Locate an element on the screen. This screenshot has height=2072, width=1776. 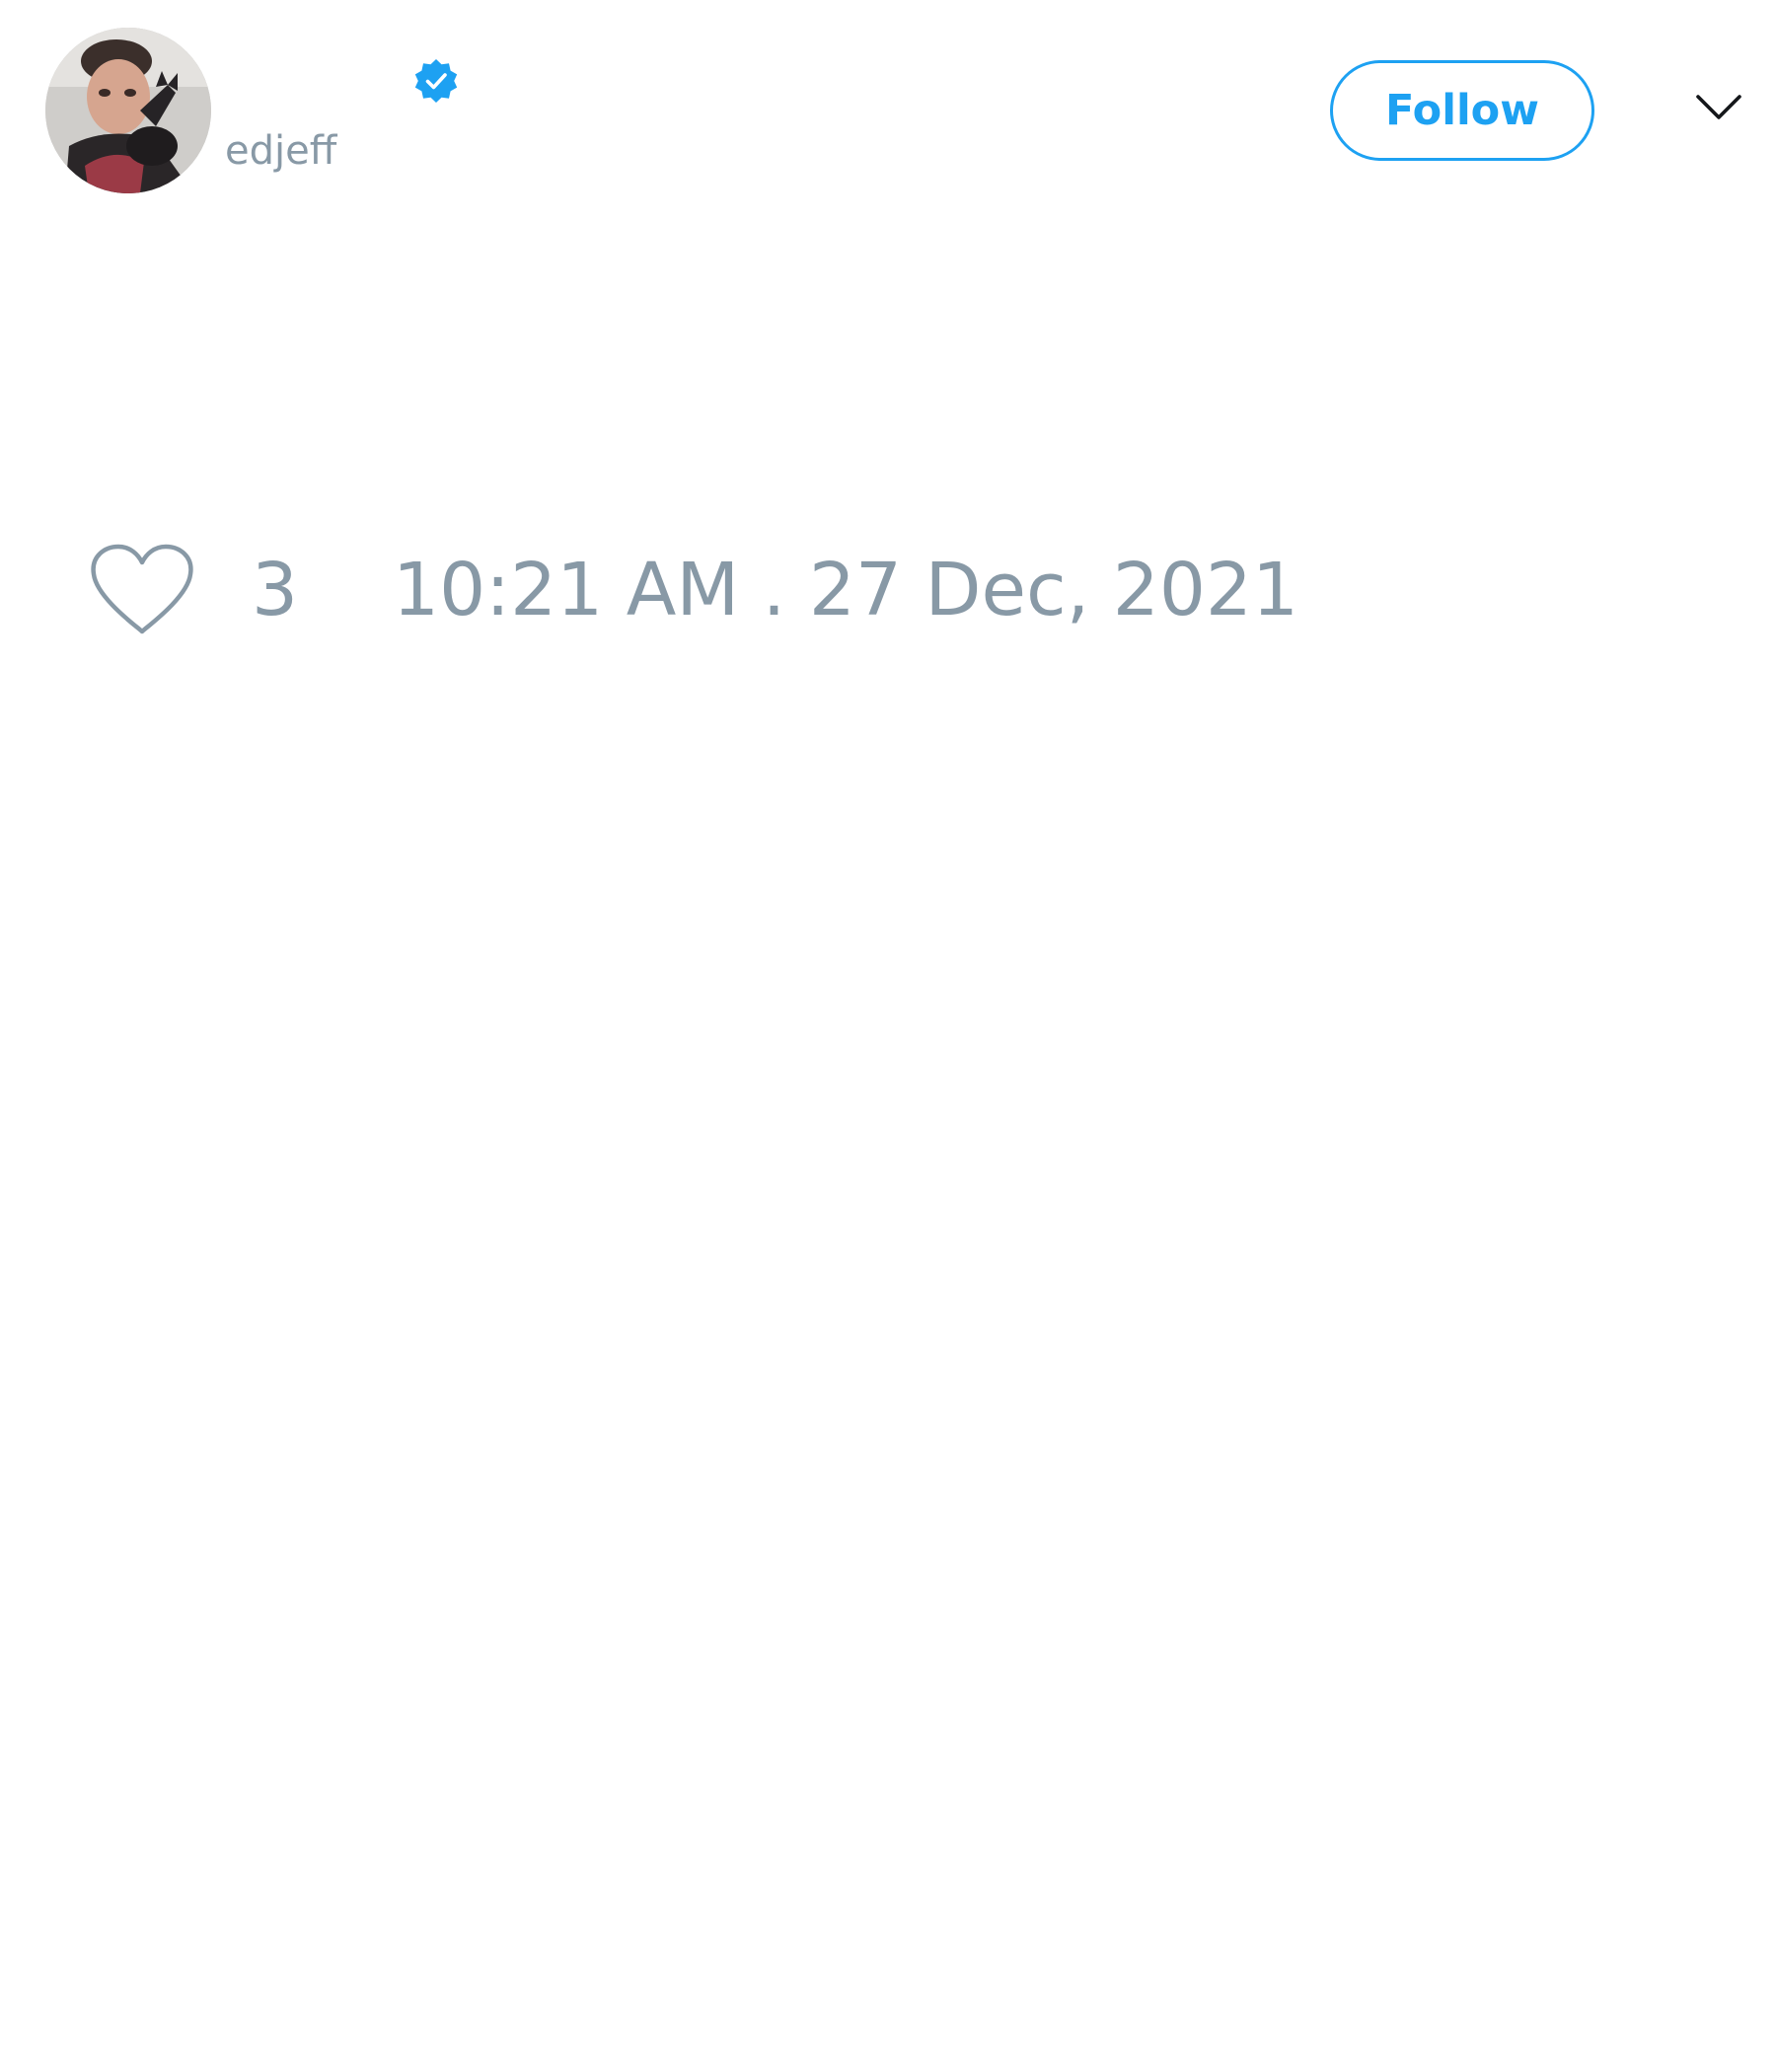
heart-icon is located at coordinates (142, 589).